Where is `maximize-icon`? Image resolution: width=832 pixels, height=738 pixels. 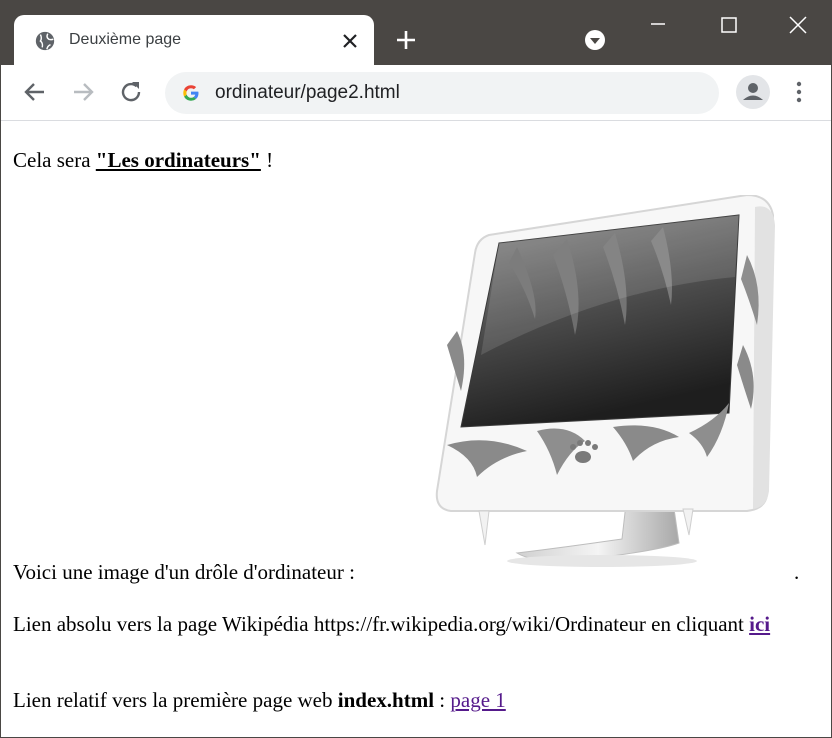
maximize-icon is located at coordinates (729, 25).